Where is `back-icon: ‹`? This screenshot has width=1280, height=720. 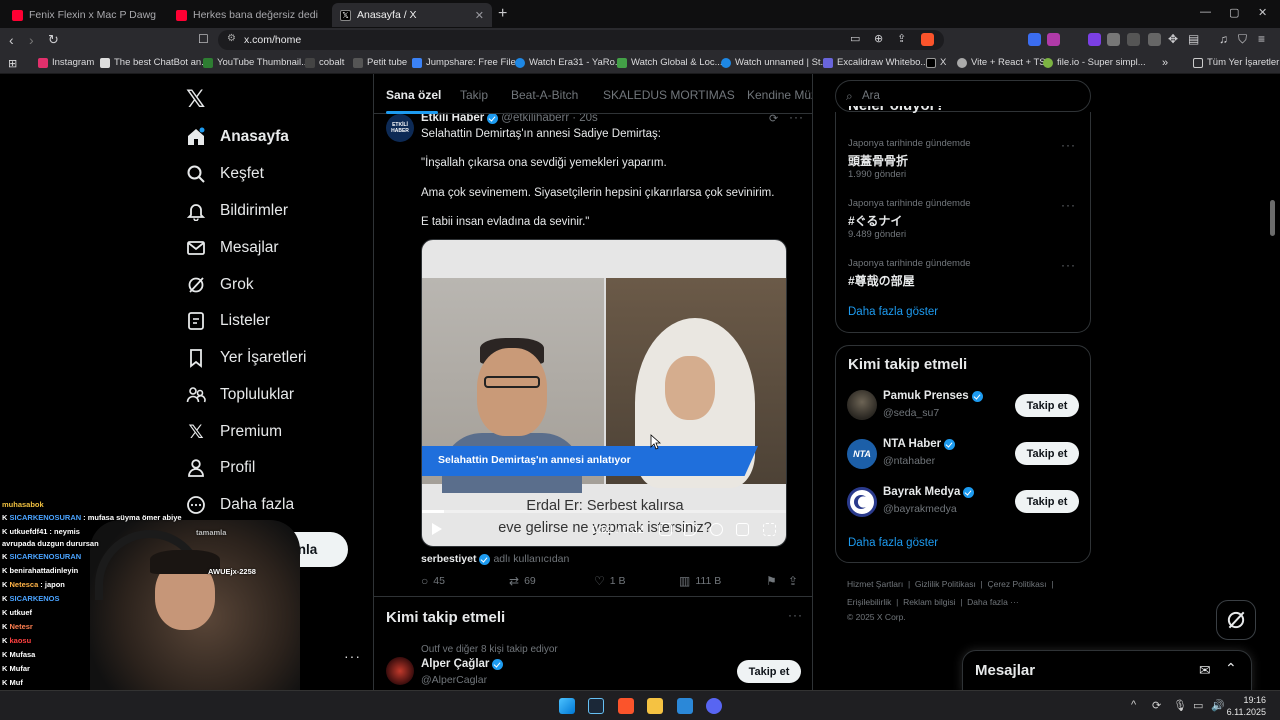 back-icon: ‹ is located at coordinates (11, 40).